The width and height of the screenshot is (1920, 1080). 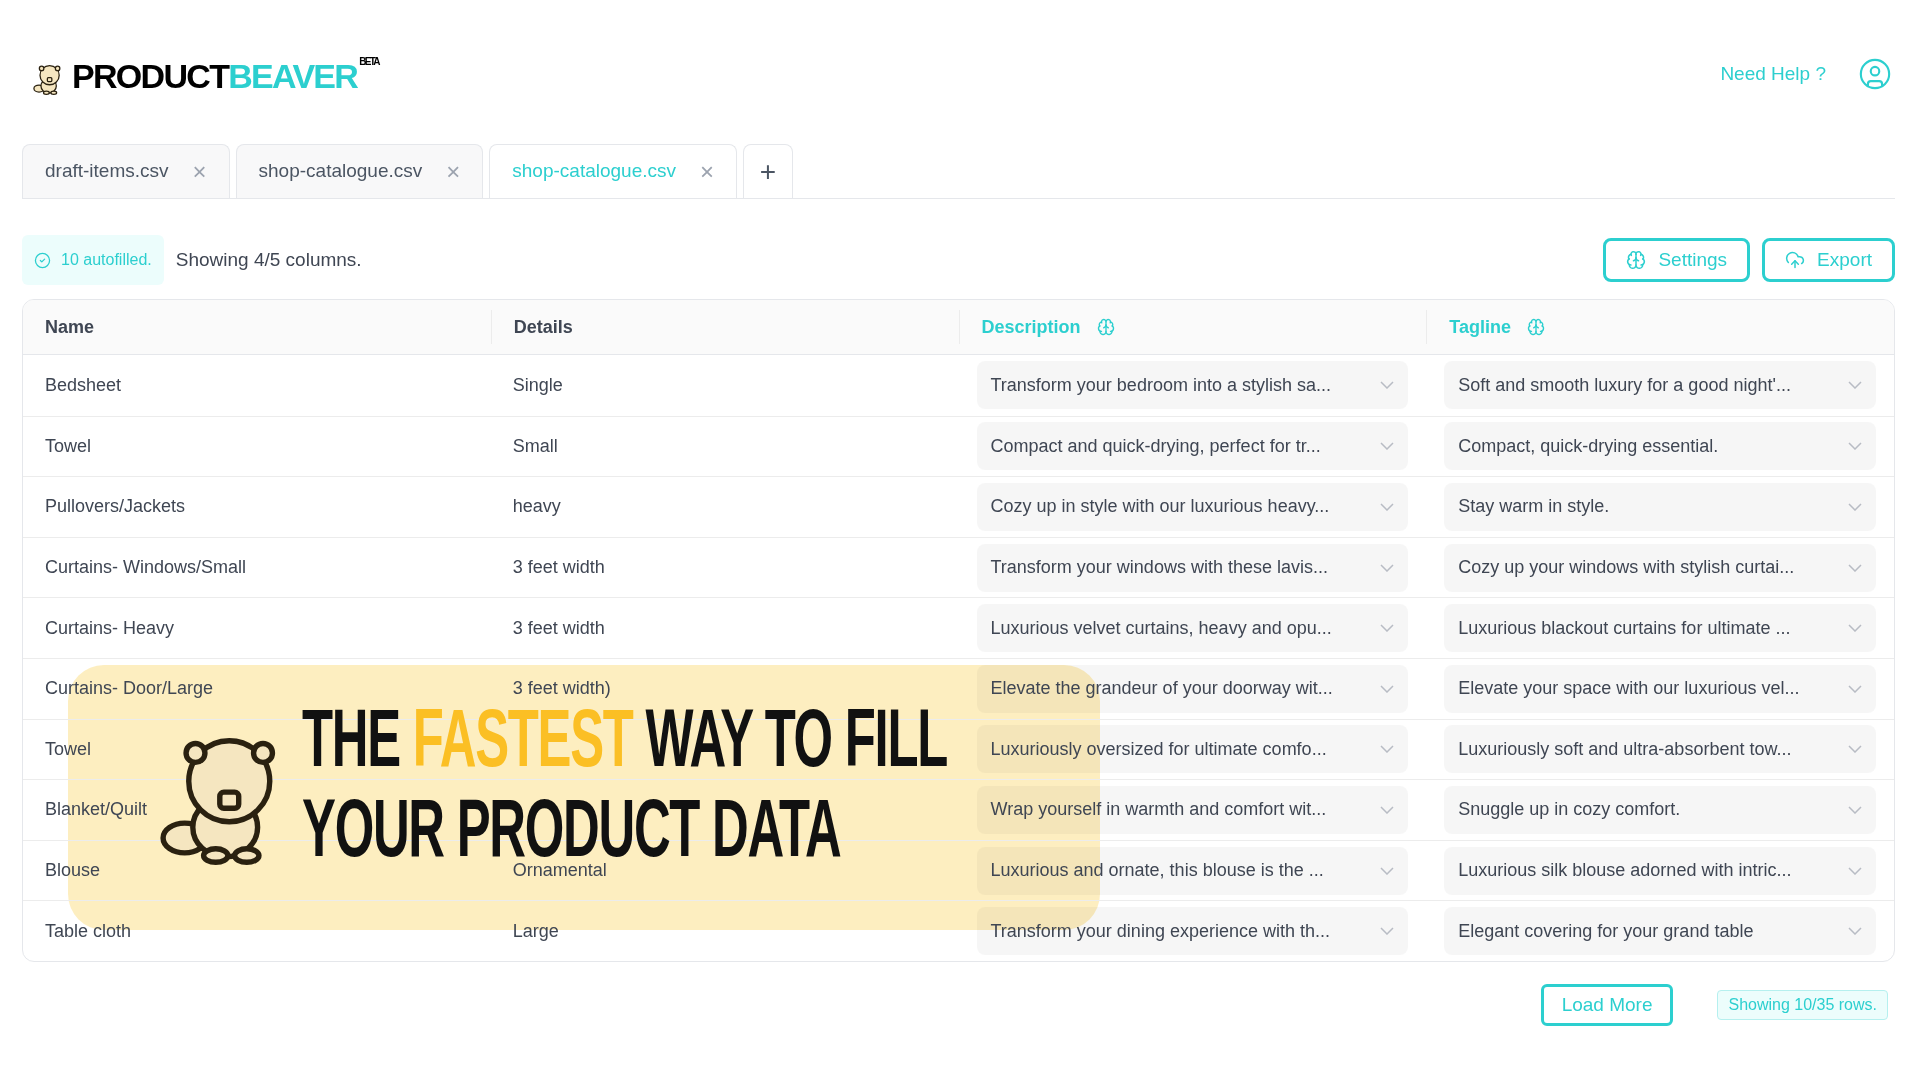 What do you see at coordinates (1660, 507) in the screenshot?
I see `dropdown-field: Stay warm in style.` at bounding box center [1660, 507].